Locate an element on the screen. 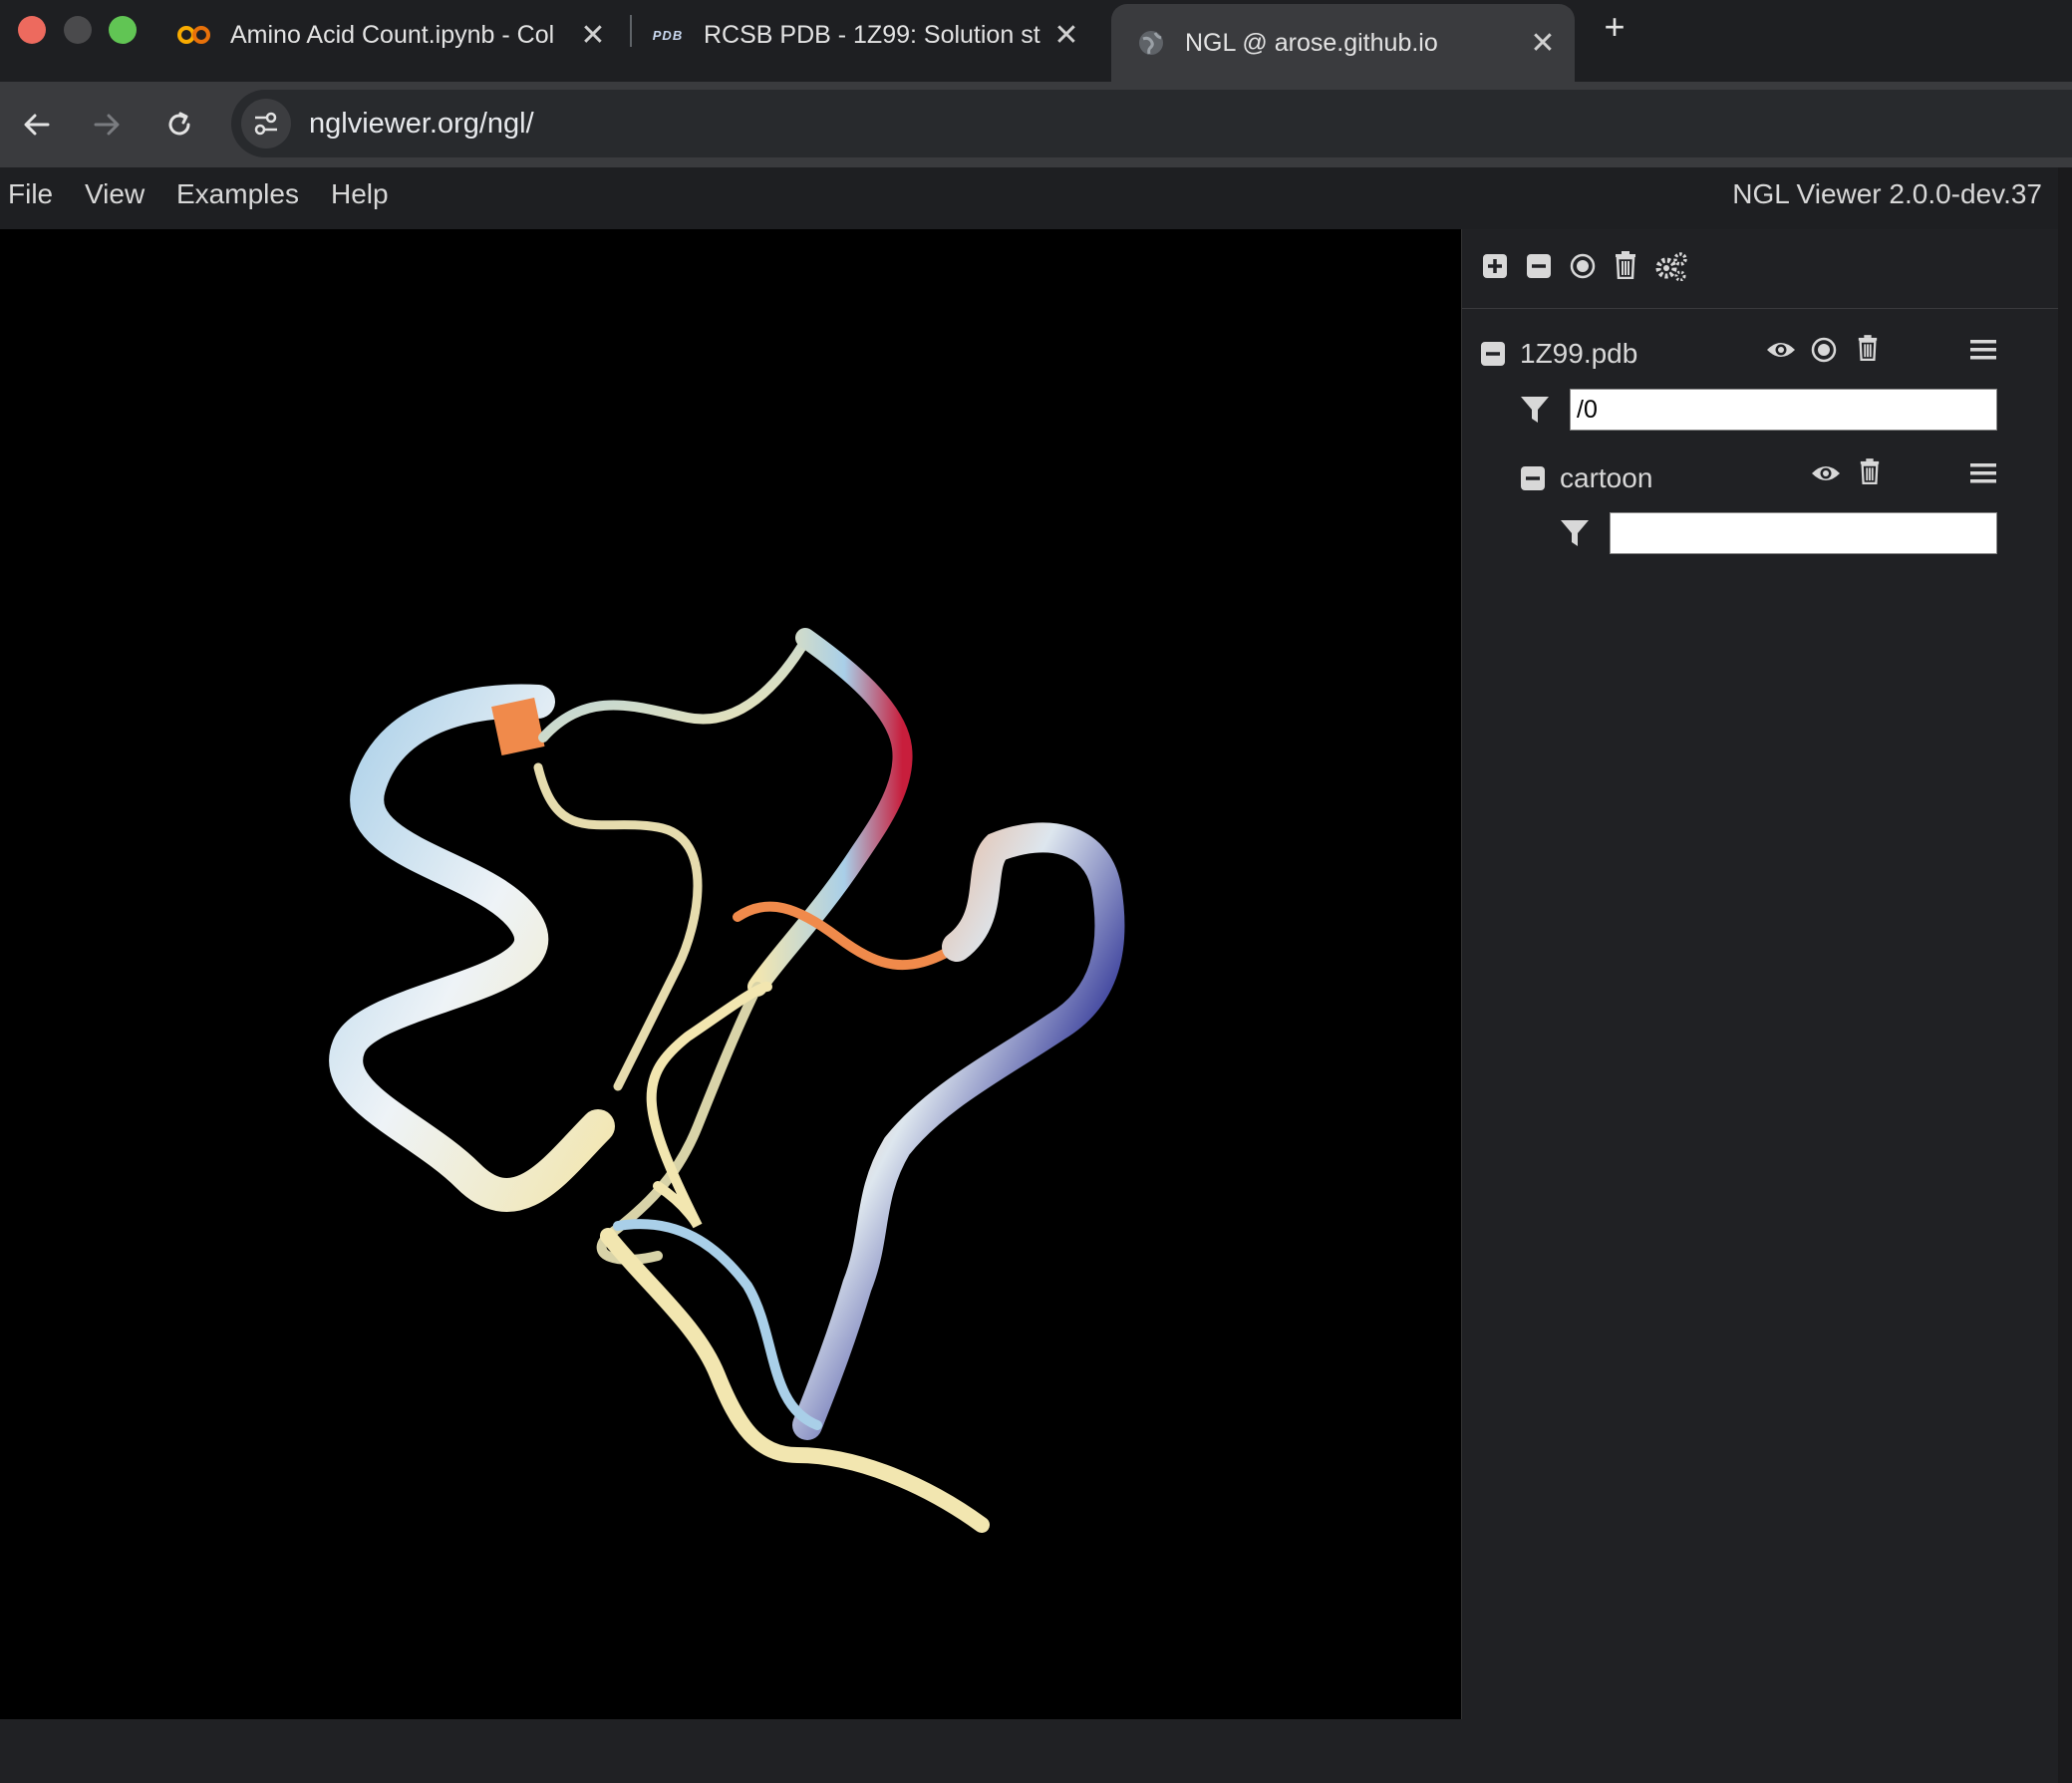  forward-button is located at coordinates (107, 124).